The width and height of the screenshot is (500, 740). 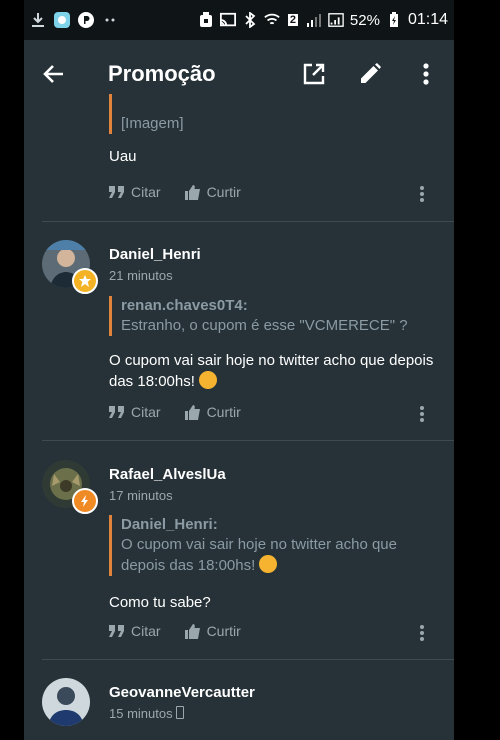 What do you see at coordinates (169, 524) in the screenshot?
I see `quote-author: Daniel_Henri:` at bounding box center [169, 524].